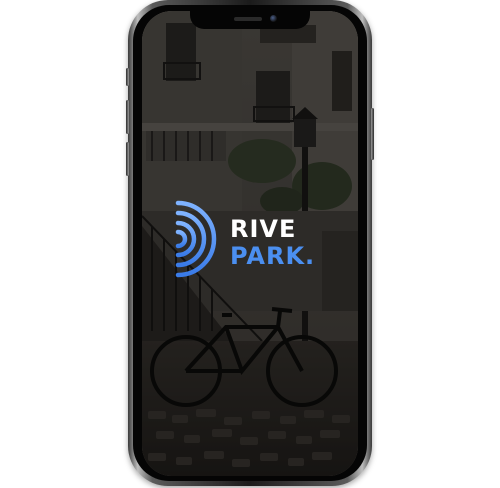 This screenshot has width=500, height=488. Describe the element at coordinates (127, 77) in the screenshot. I see `silent-switch` at that location.